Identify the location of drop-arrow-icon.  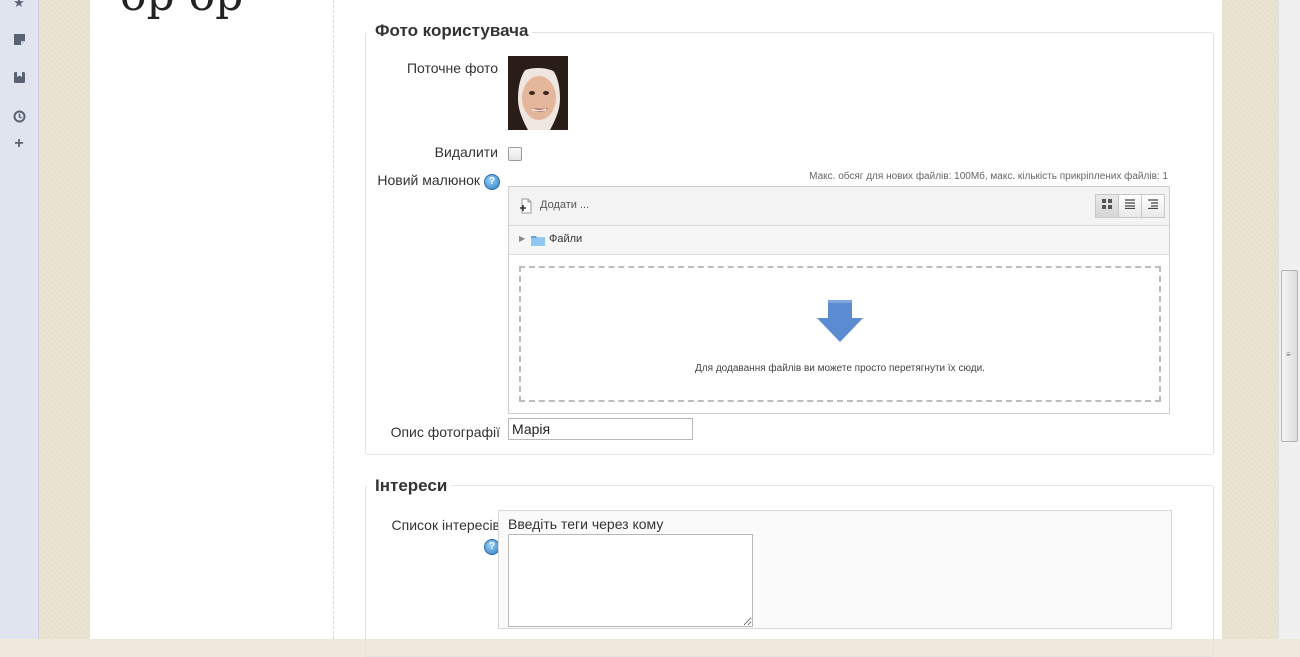
(840, 321).